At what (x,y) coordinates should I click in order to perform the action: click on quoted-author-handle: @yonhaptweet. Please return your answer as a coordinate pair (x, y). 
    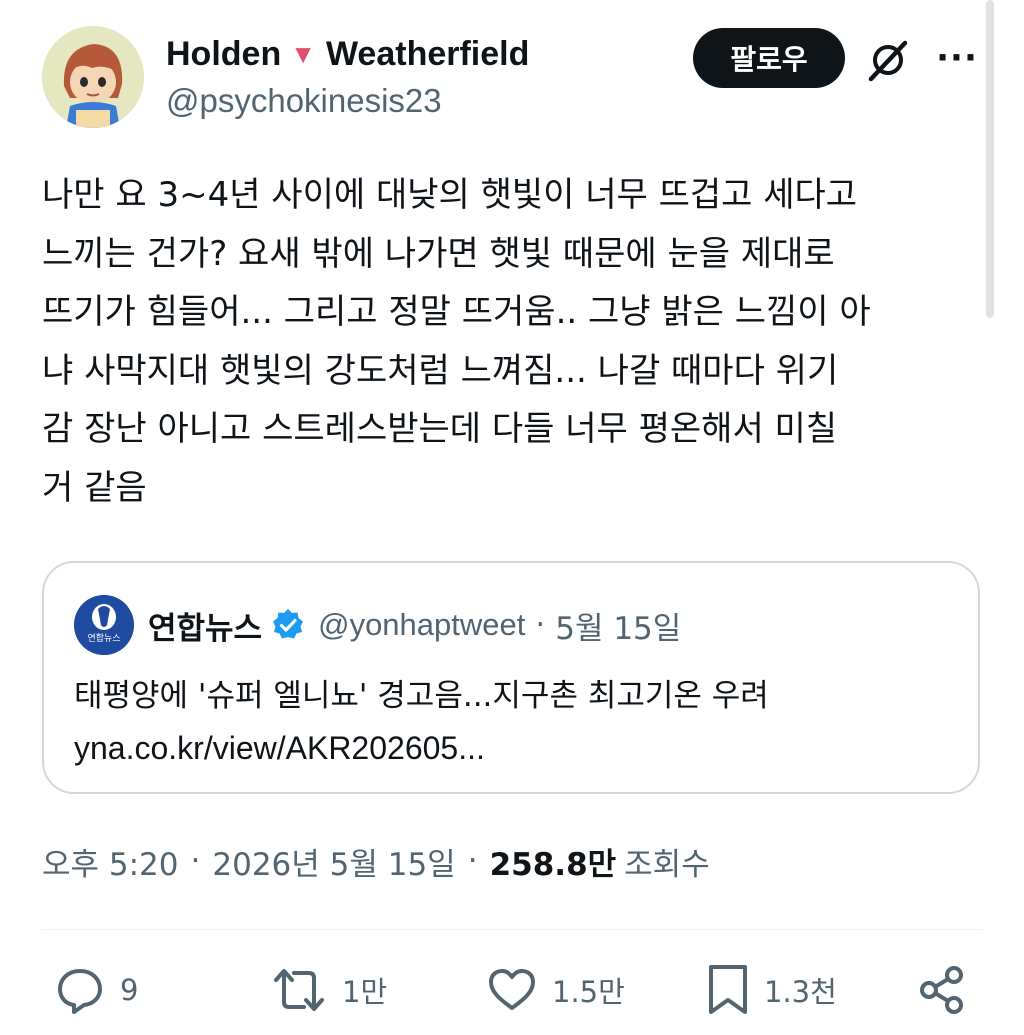
    Looking at the image, I should click on (421, 625).